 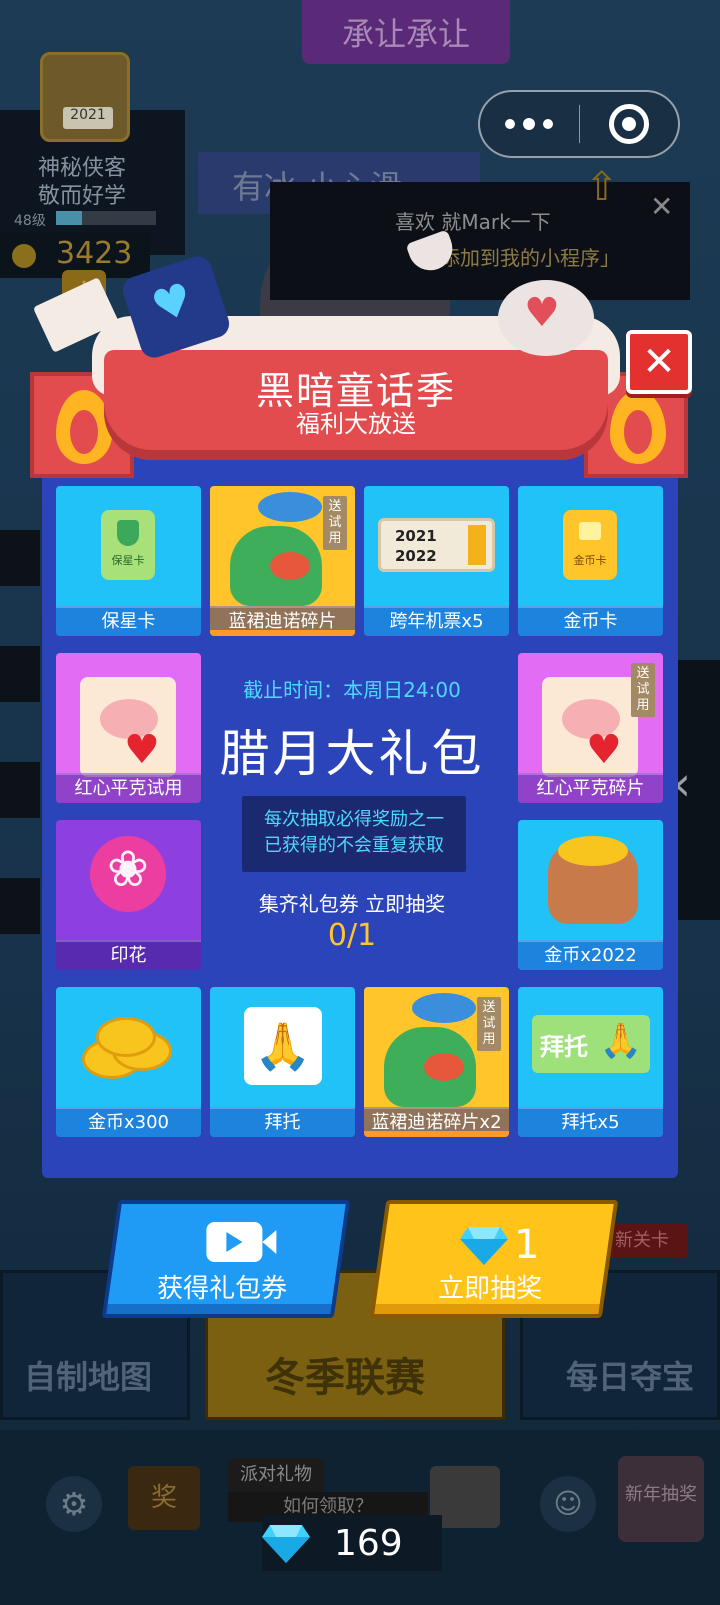 I want to click on target-icon, so click(x=628, y=124).